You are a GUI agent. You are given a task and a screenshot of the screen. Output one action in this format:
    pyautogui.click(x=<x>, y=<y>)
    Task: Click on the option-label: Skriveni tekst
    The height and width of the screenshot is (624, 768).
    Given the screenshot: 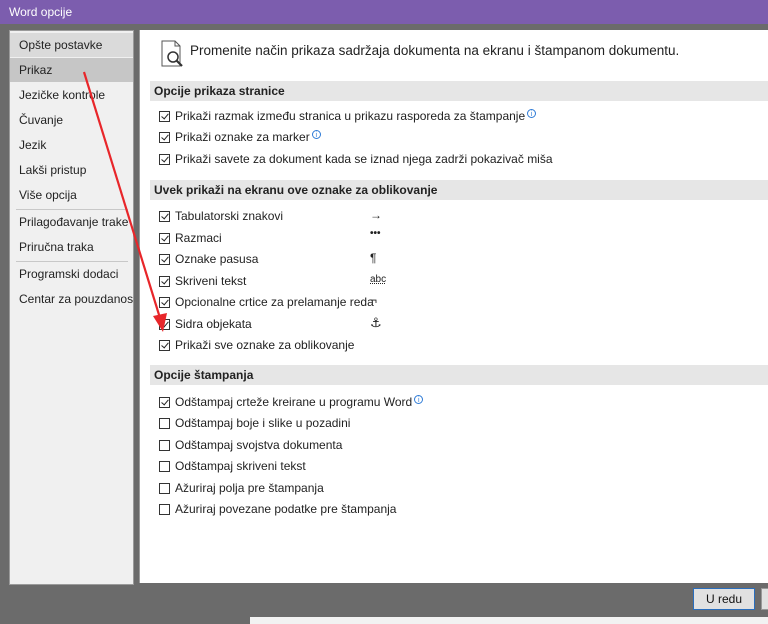 What is the action you would take?
    pyautogui.click(x=211, y=281)
    